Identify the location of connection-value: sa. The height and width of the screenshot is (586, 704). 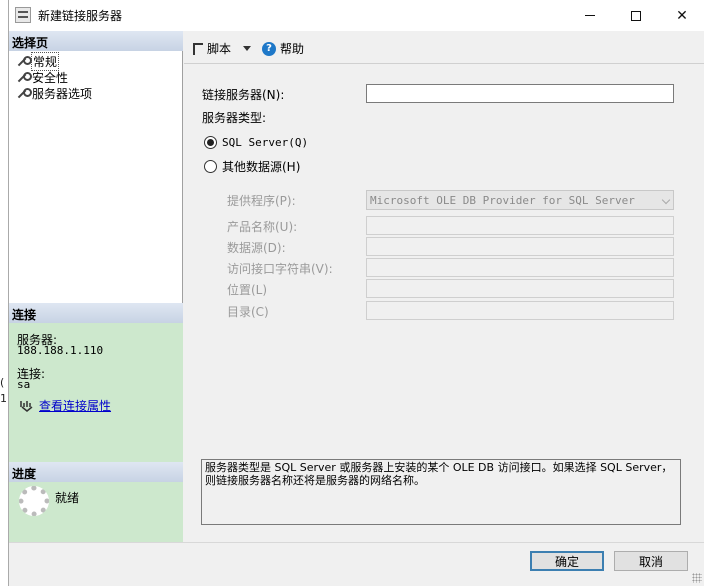
(24, 384).